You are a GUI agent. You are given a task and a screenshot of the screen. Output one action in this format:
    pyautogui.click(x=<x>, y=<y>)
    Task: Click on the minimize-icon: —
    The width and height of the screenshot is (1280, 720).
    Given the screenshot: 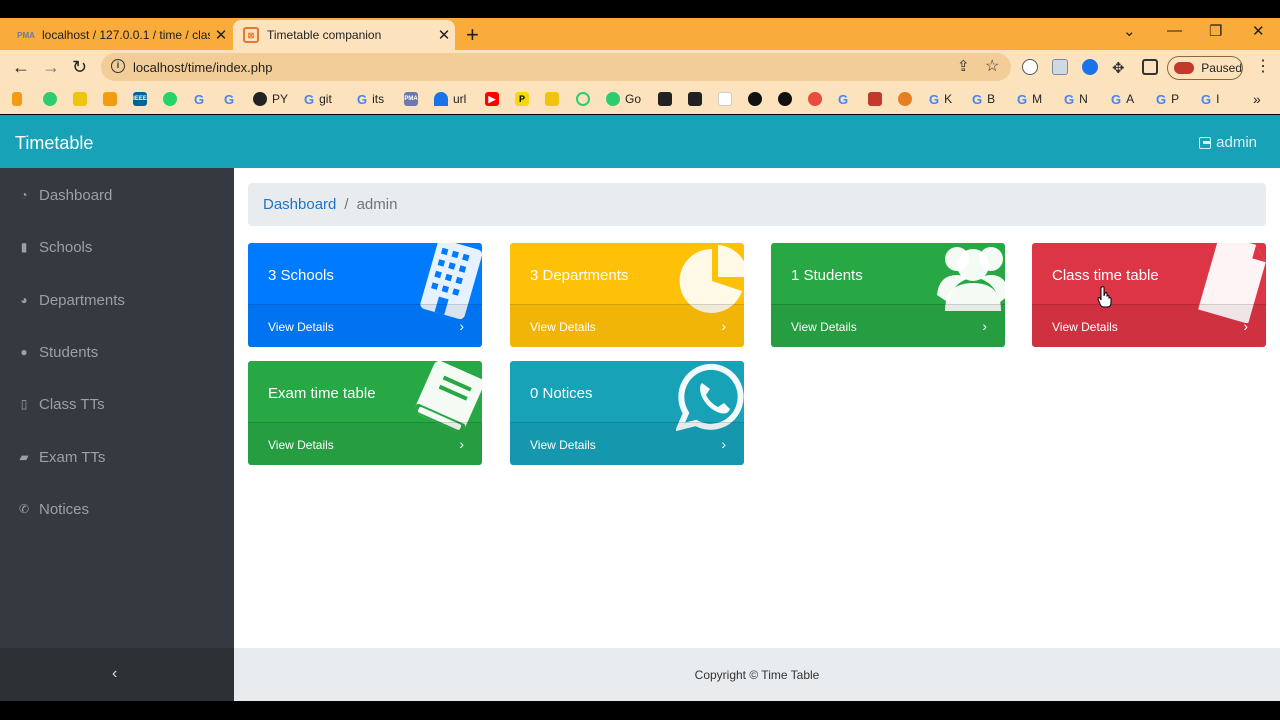 What is the action you would take?
    pyautogui.click(x=1174, y=30)
    